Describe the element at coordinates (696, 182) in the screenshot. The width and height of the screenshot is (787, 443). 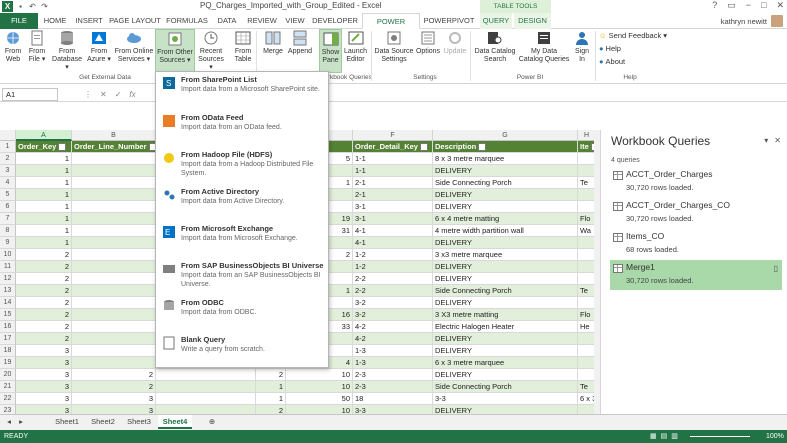
I see `query-item: ACCT_Order_Charges 30,720 rows loaded.` at that location.